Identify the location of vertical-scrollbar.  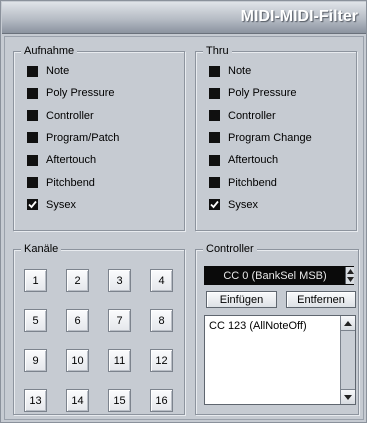
(347, 360).